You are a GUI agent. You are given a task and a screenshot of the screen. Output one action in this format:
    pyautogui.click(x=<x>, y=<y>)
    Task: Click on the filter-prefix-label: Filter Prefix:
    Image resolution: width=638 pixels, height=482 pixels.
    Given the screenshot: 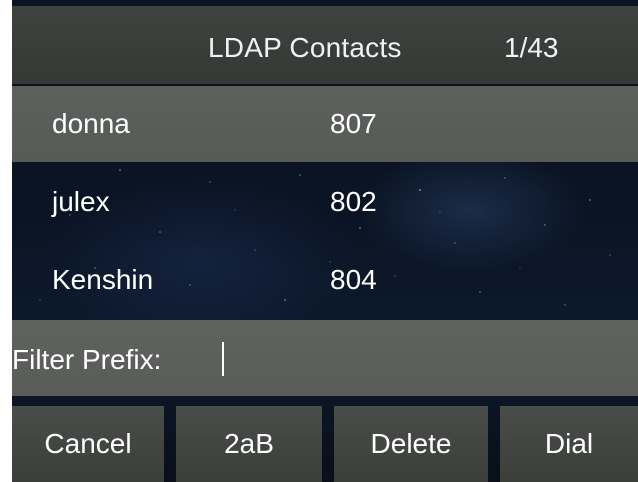 What is the action you would take?
    pyautogui.click(x=87, y=359)
    